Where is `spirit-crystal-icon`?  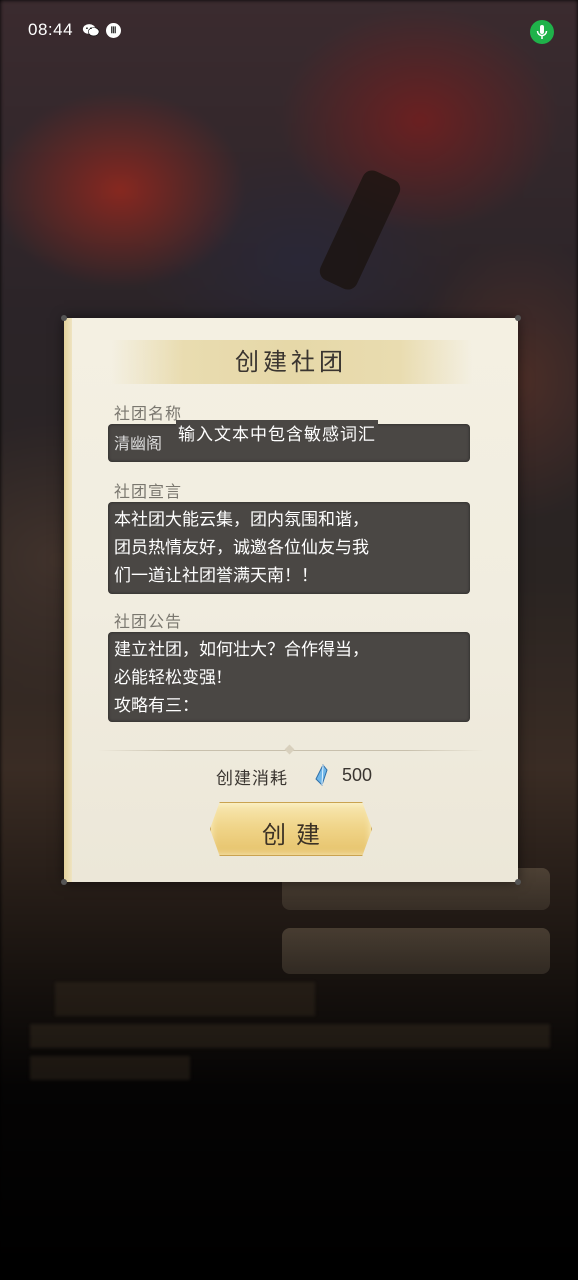 spirit-crystal-icon is located at coordinates (321, 775).